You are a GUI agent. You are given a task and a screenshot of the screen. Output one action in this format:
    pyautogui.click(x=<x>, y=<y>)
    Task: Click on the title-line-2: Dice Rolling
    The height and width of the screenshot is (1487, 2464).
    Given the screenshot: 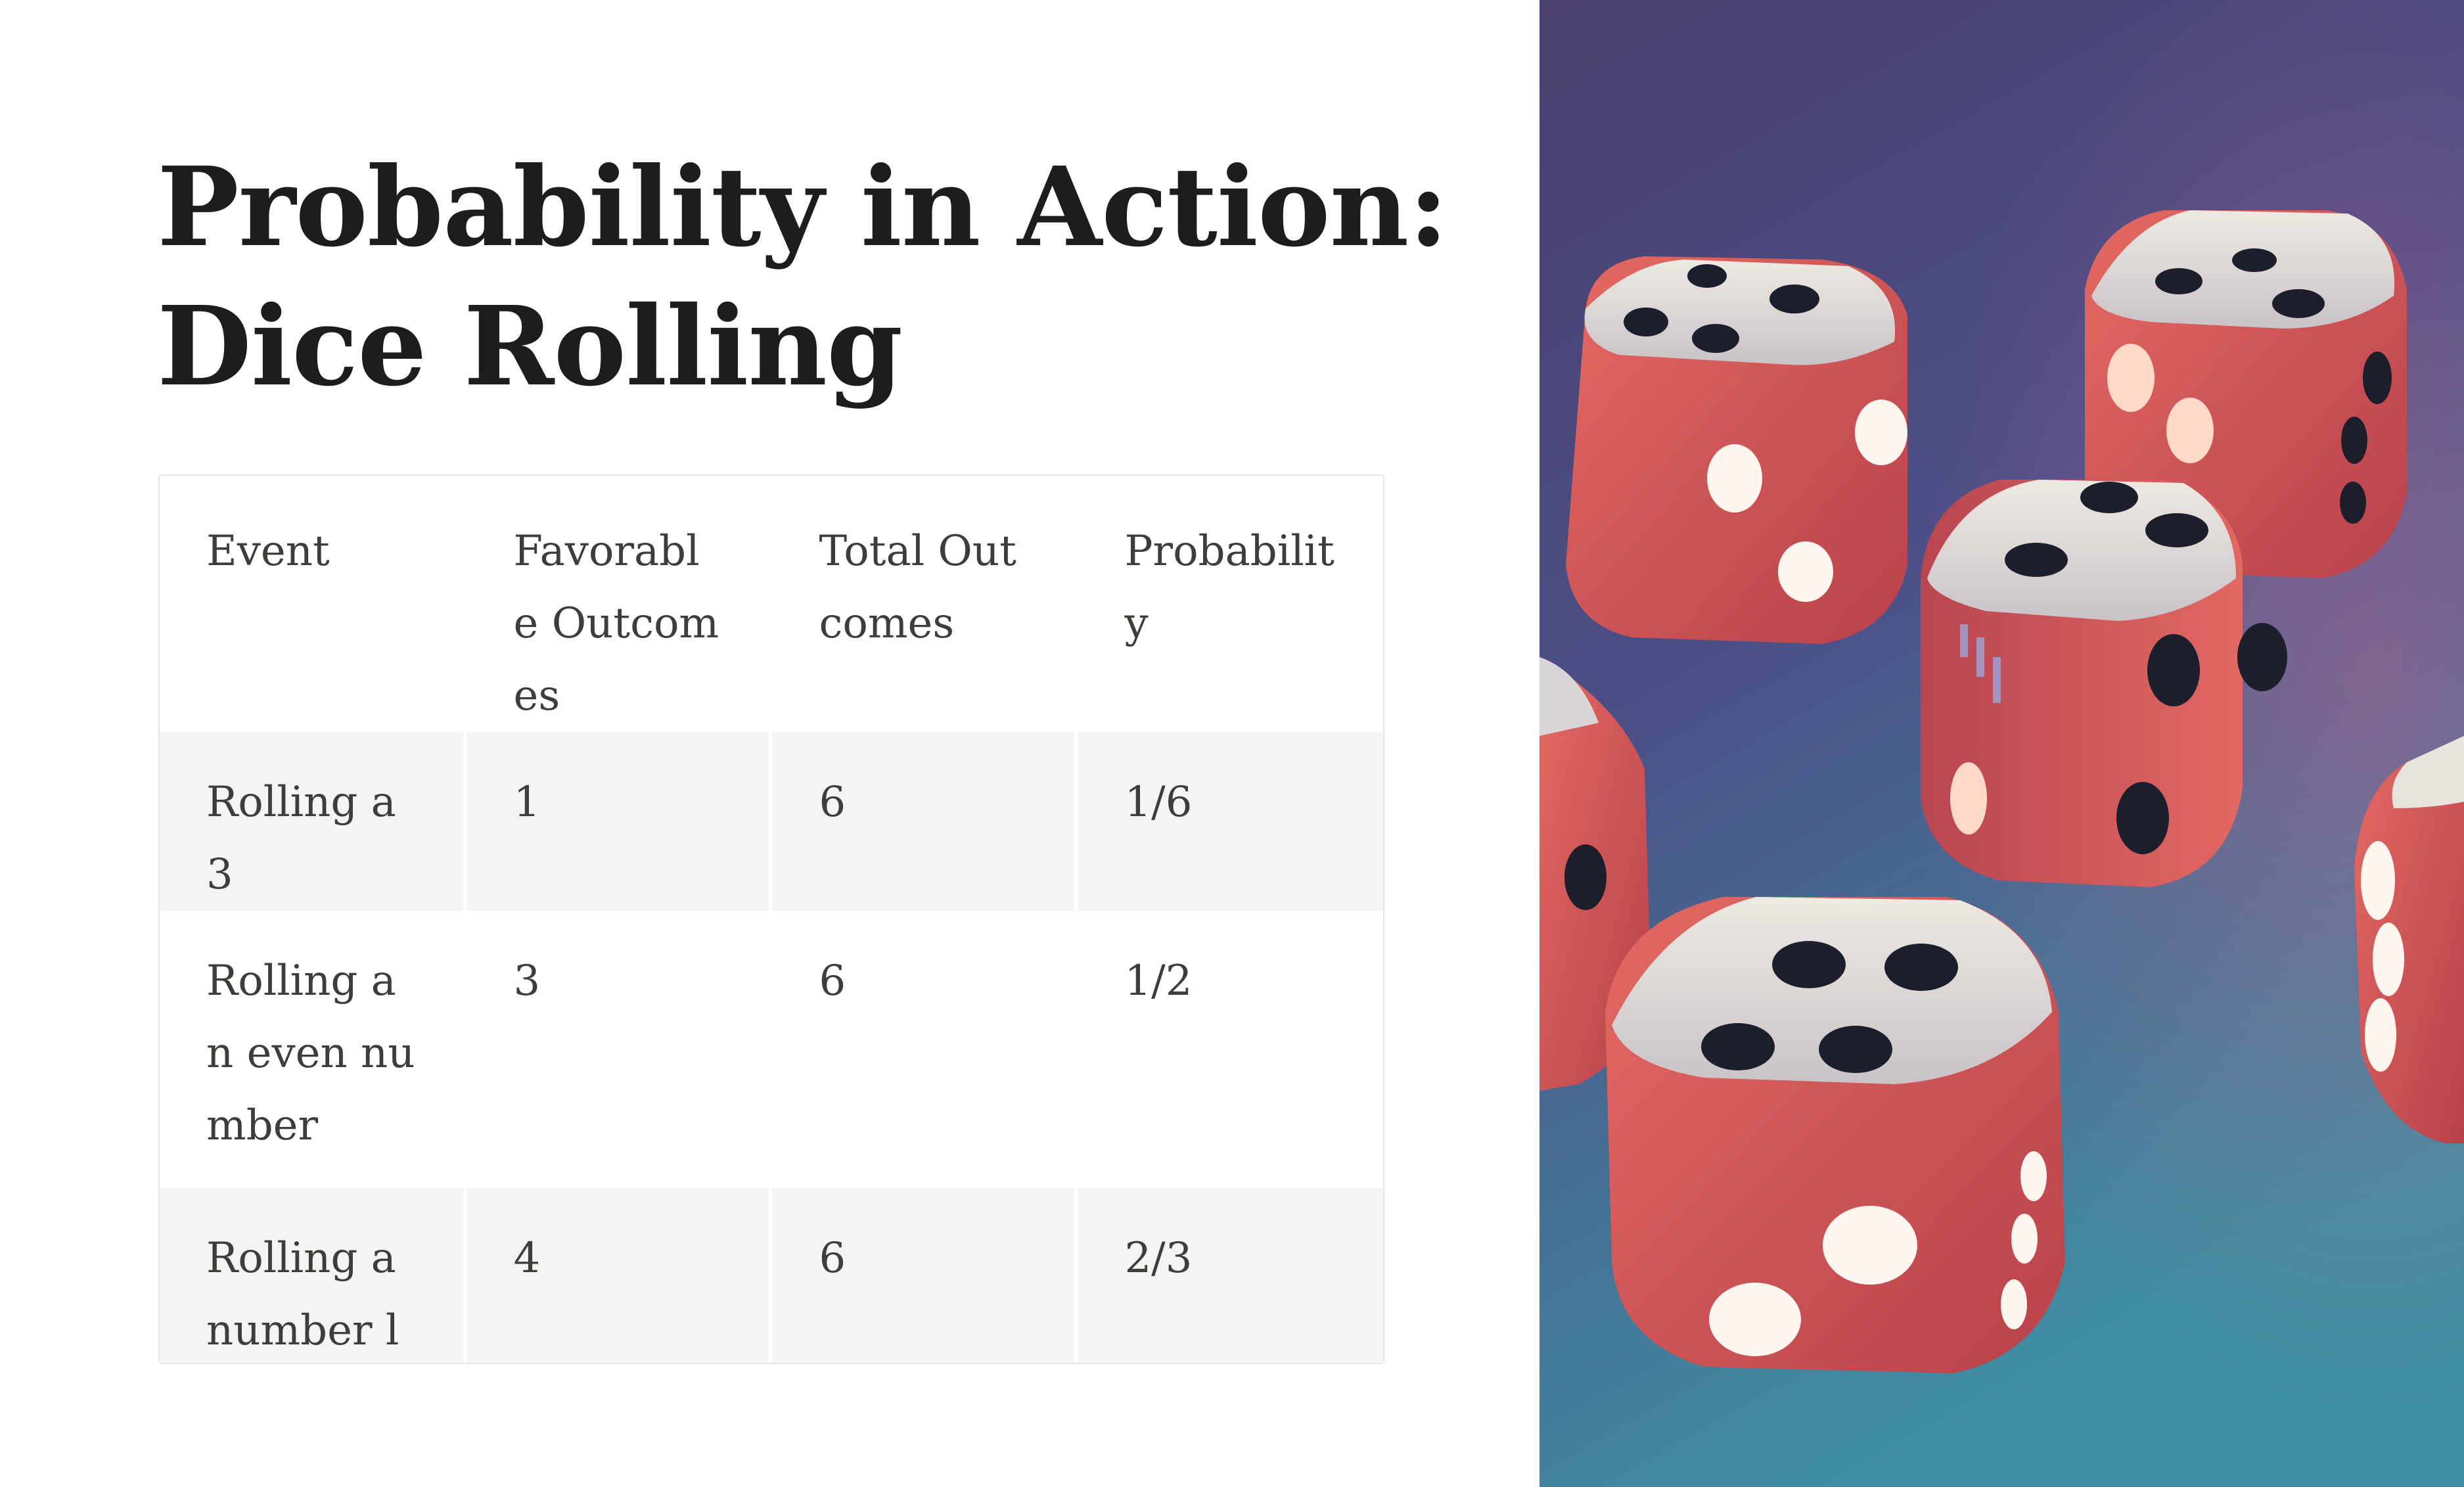 What is the action you would take?
    pyautogui.click(x=530, y=347)
    